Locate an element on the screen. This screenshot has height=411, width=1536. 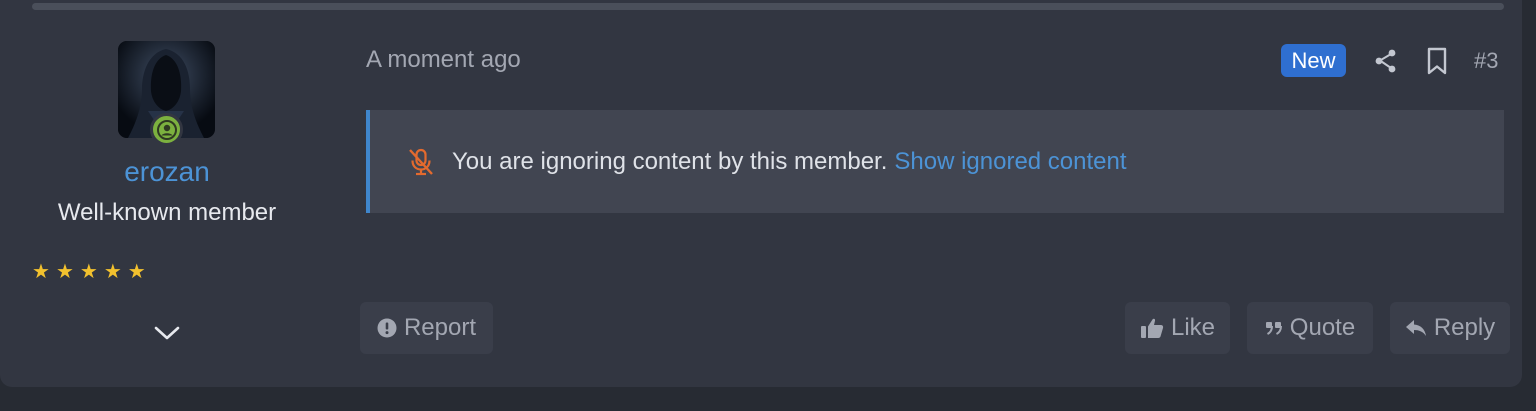
report-button: Report is located at coordinates (426, 328).